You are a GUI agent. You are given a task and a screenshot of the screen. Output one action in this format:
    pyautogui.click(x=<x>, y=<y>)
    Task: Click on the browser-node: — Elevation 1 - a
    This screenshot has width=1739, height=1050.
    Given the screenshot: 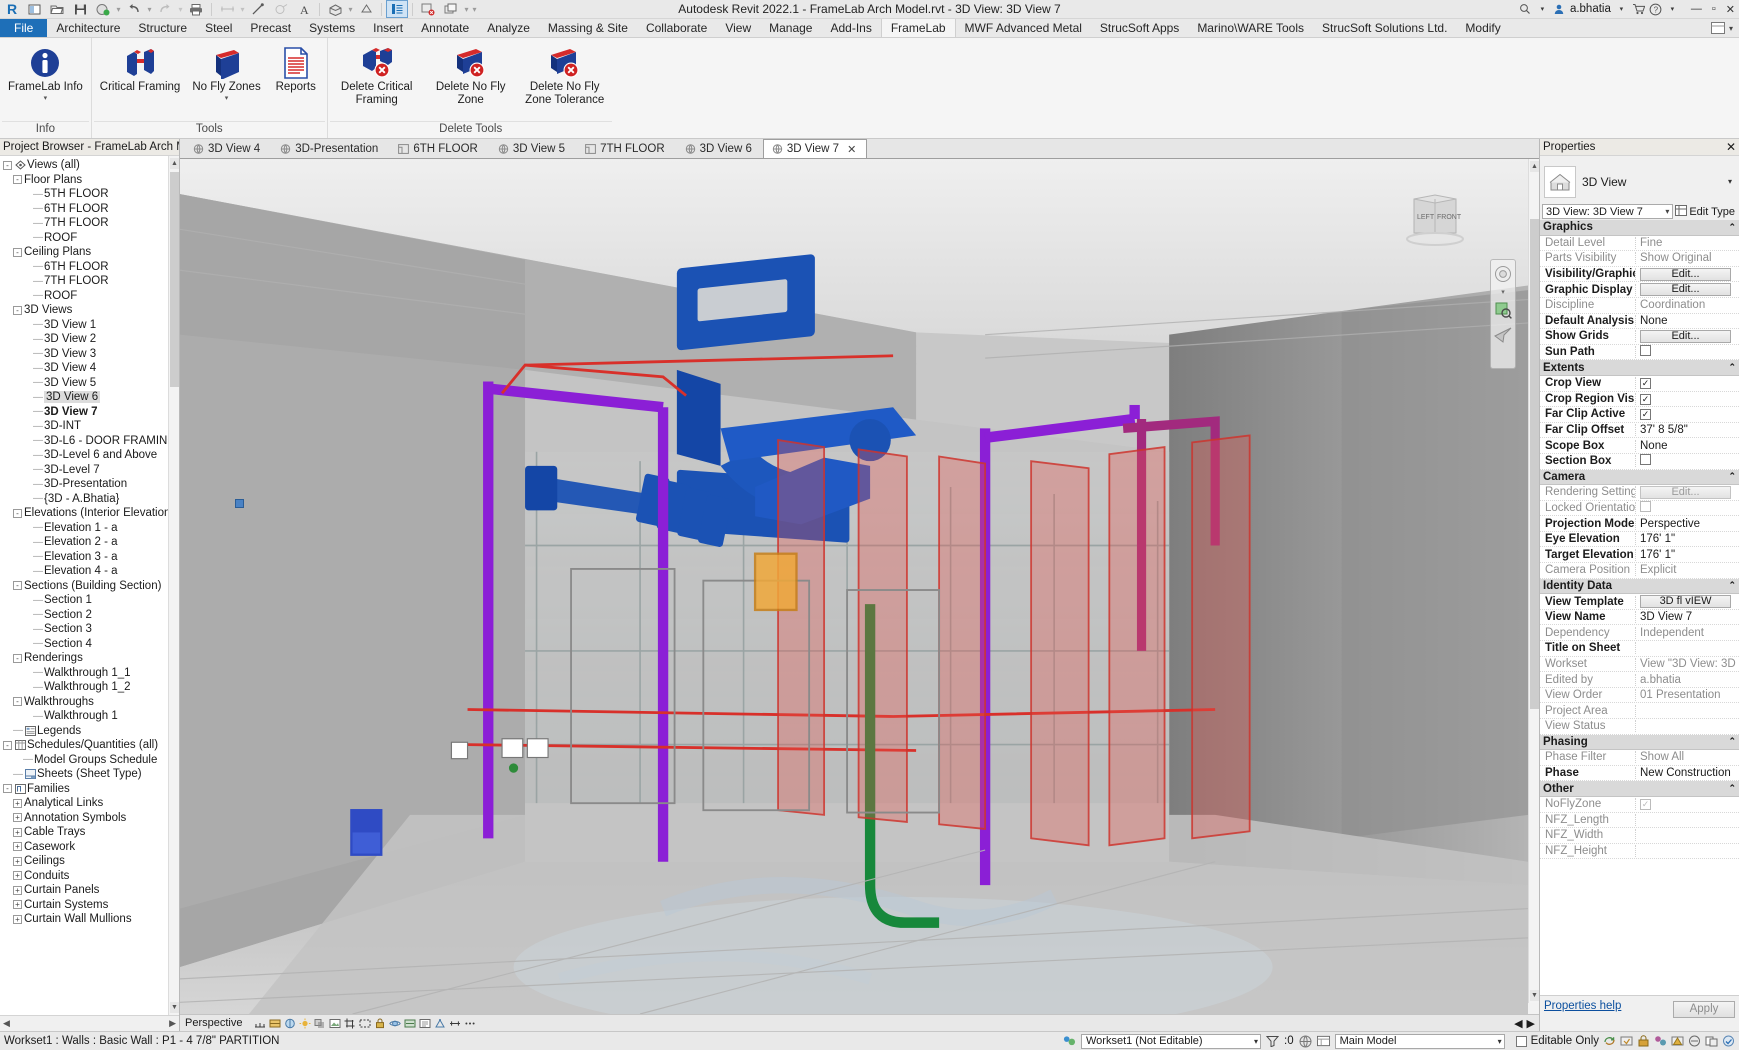 What is the action you would take?
    pyautogui.click(x=89, y=528)
    